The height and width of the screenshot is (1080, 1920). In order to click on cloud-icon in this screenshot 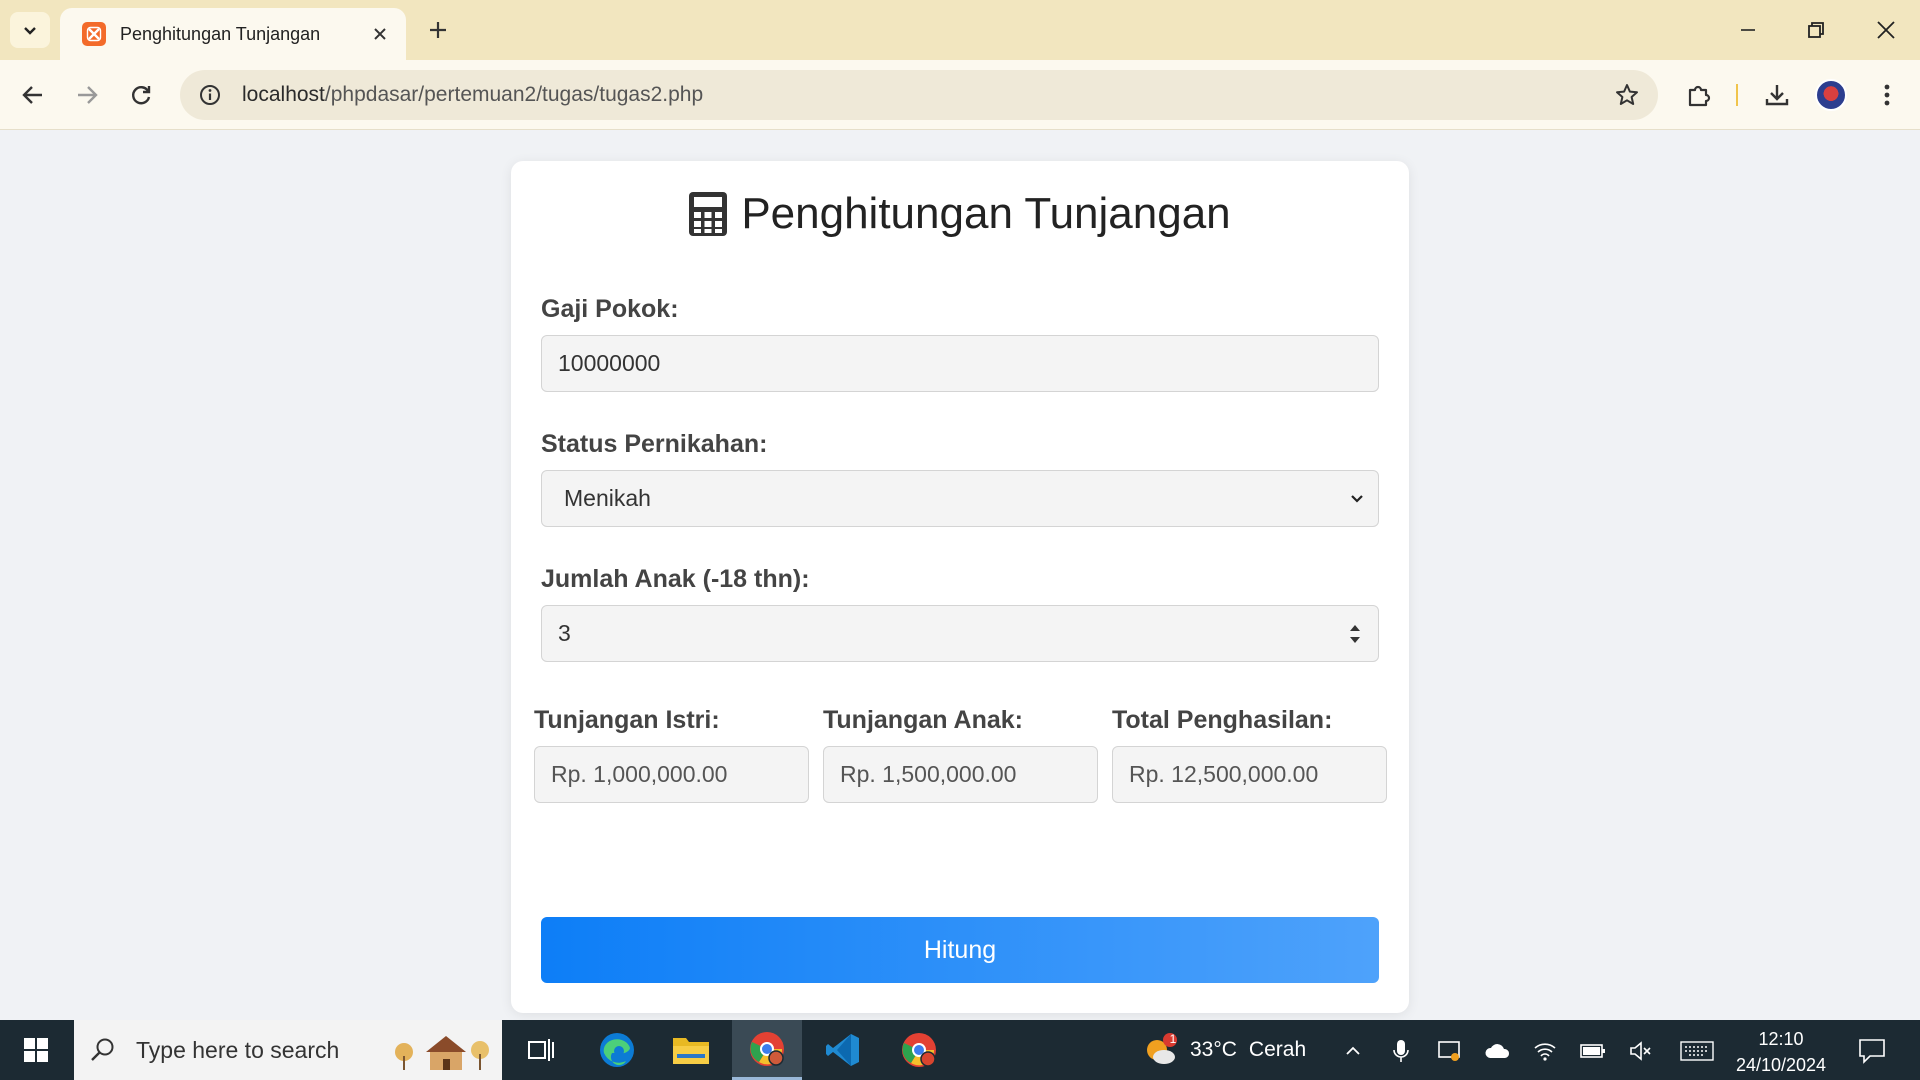, I will do `click(1497, 1051)`.